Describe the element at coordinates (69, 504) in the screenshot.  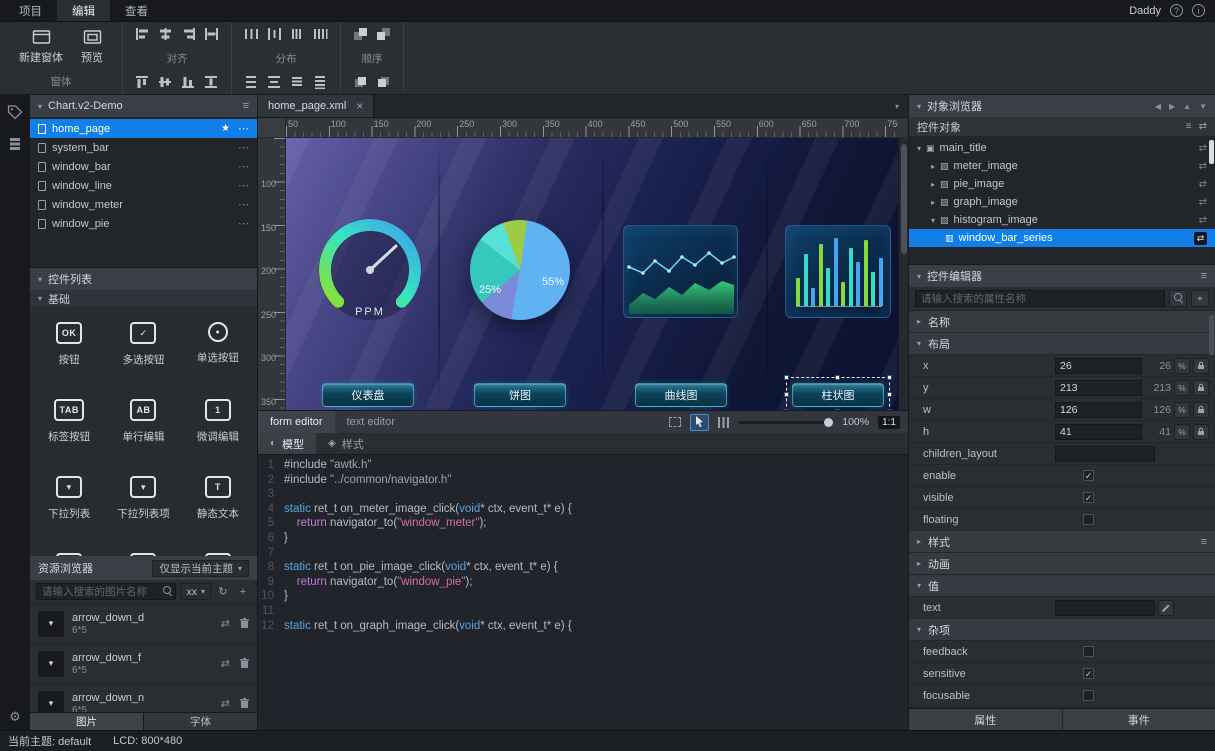
I see `widget-combobox: ▾ 下拉列表` at that location.